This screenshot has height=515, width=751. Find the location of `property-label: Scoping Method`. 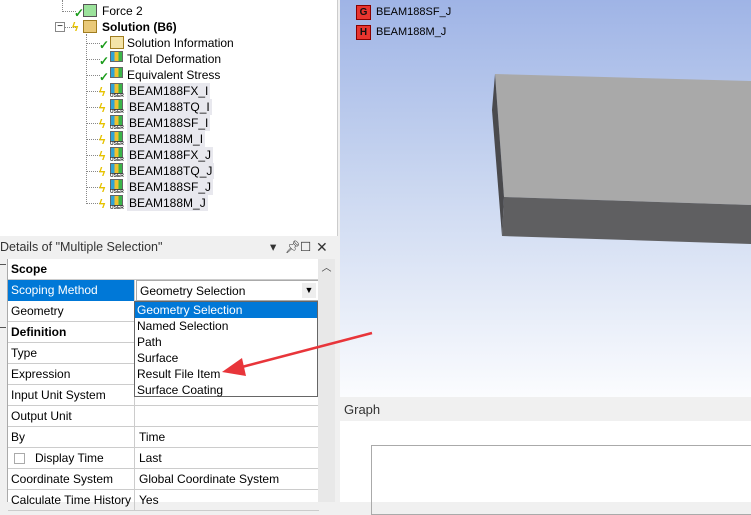

property-label: Scoping Method is located at coordinates (54, 290).